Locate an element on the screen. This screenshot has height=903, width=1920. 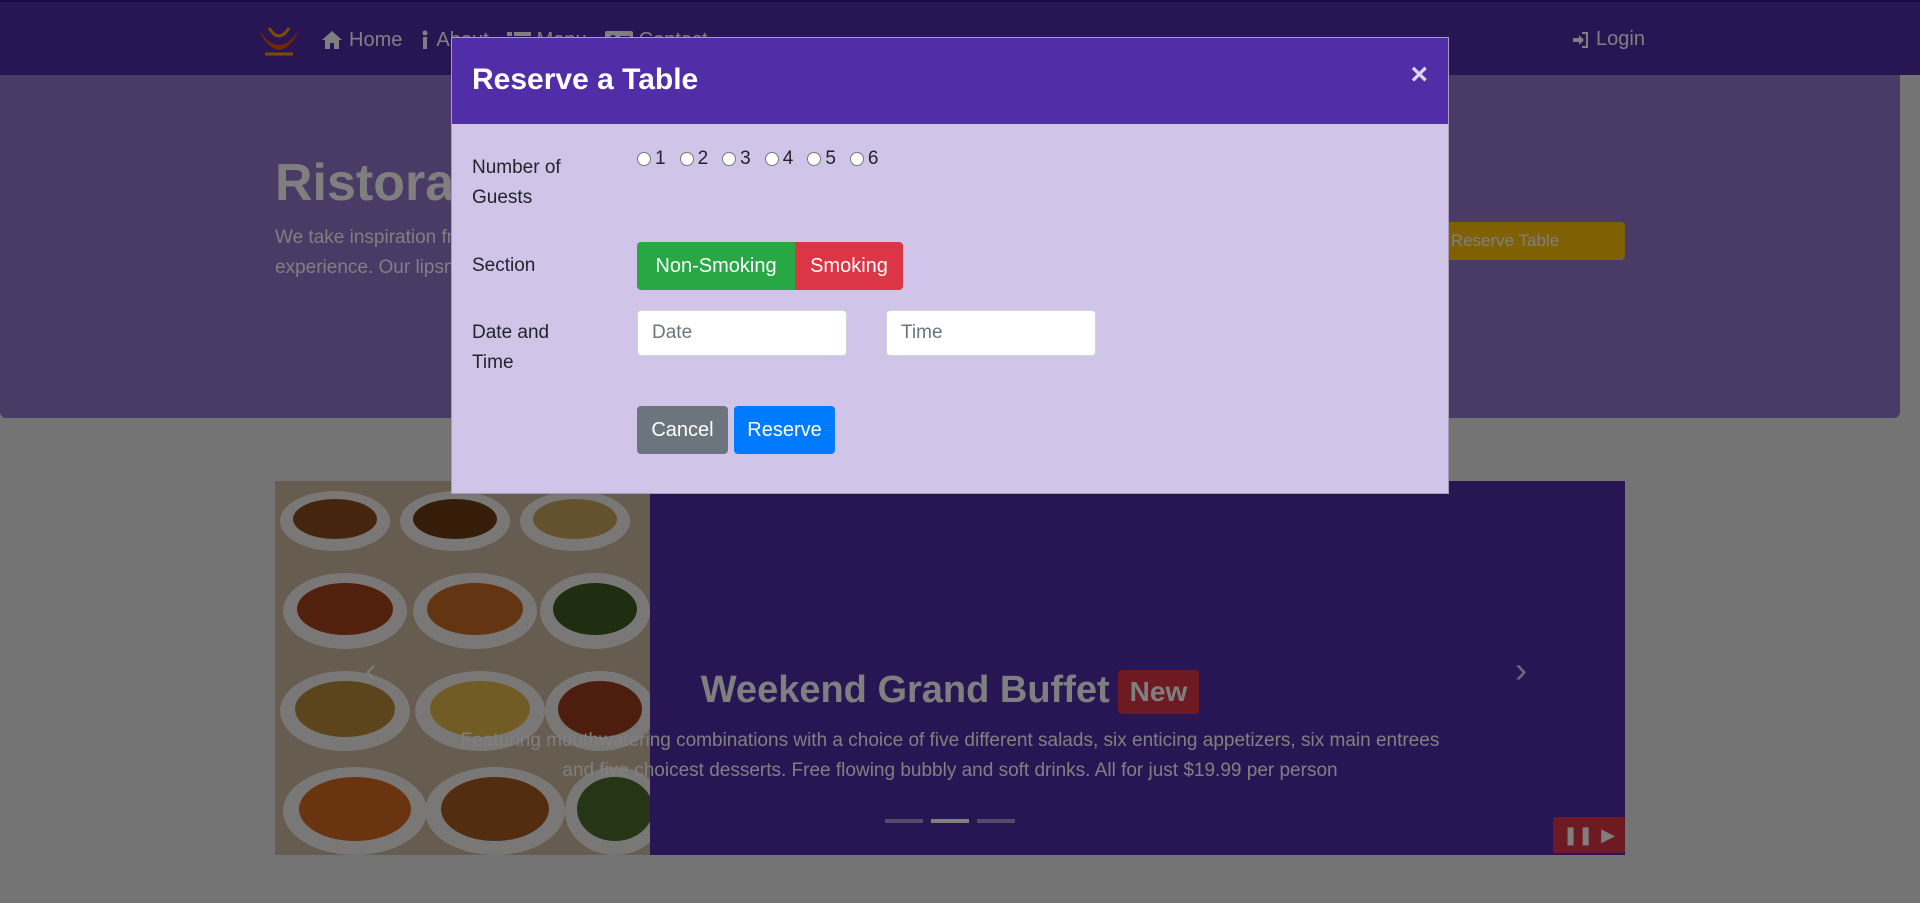
datetime-label: Date and Time is located at coordinates (511, 347).